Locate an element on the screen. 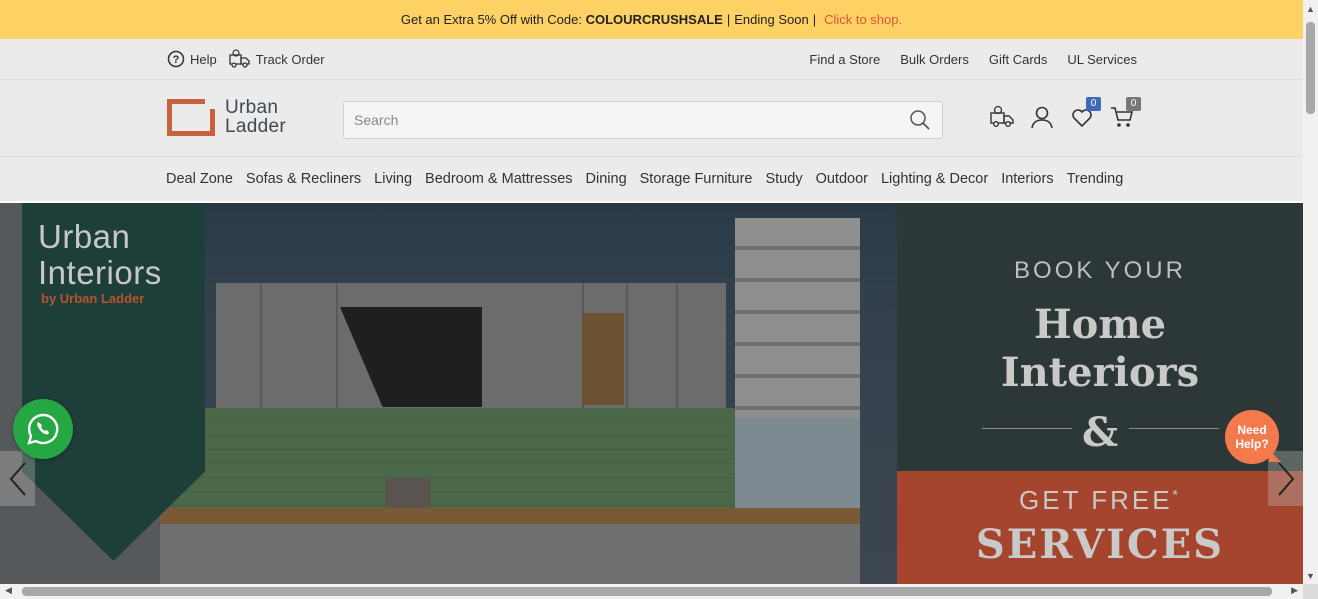 The width and height of the screenshot is (1318, 599). bulk-orders-link: Bulk Orders is located at coordinates (934, 59).